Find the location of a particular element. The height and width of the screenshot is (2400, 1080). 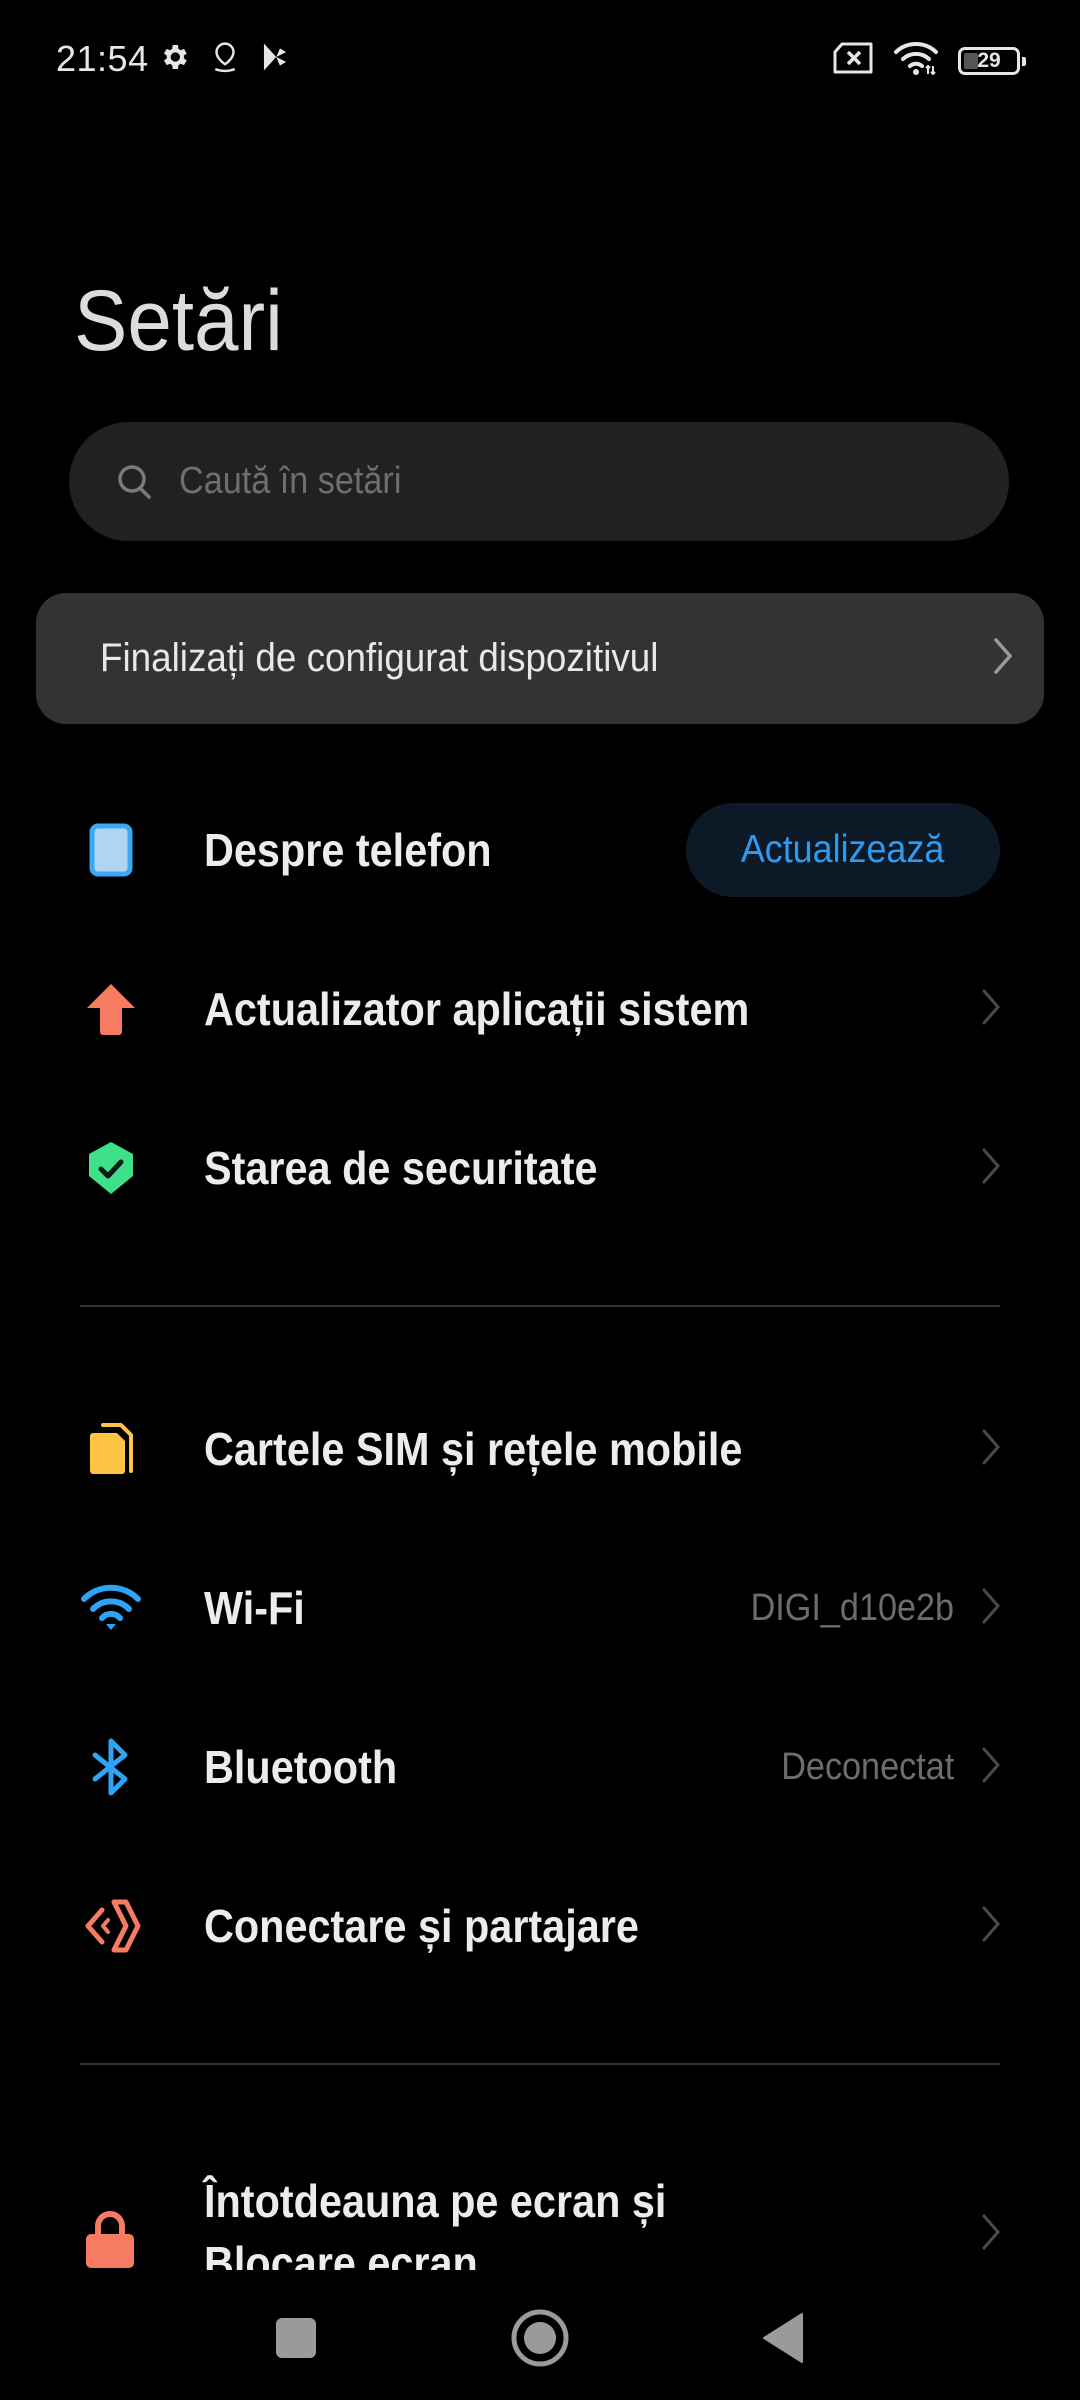

bluetooth-icon is located at coordinates (111, 1767).